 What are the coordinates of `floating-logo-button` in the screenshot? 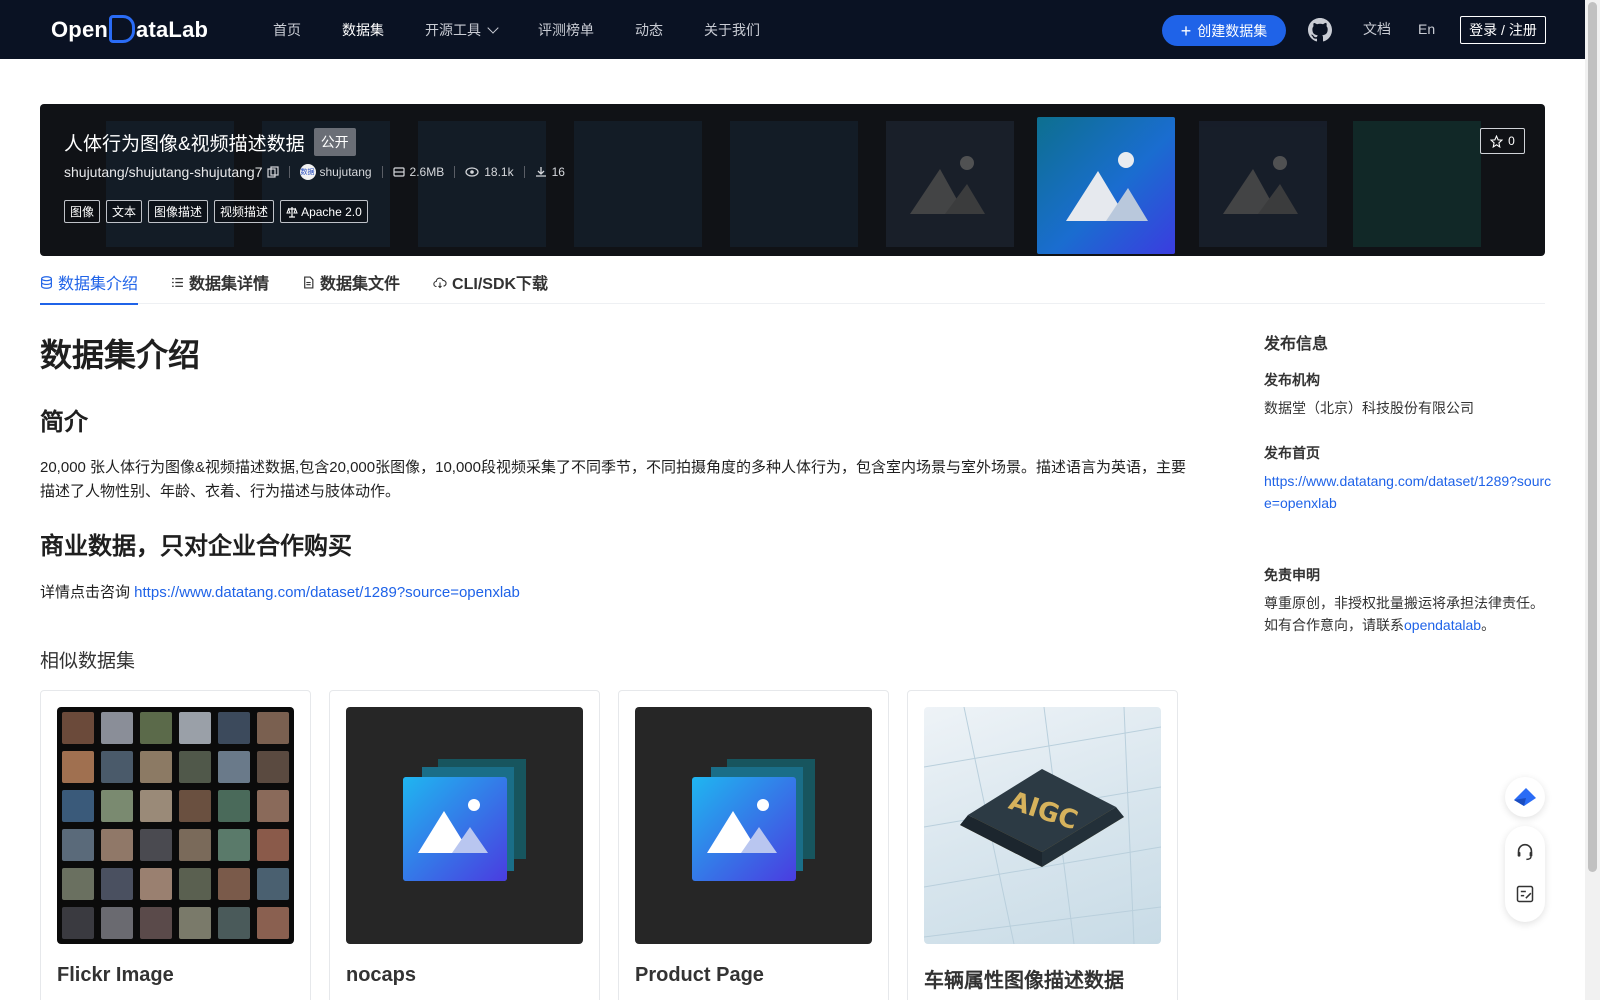 It's located at (1525, 797).